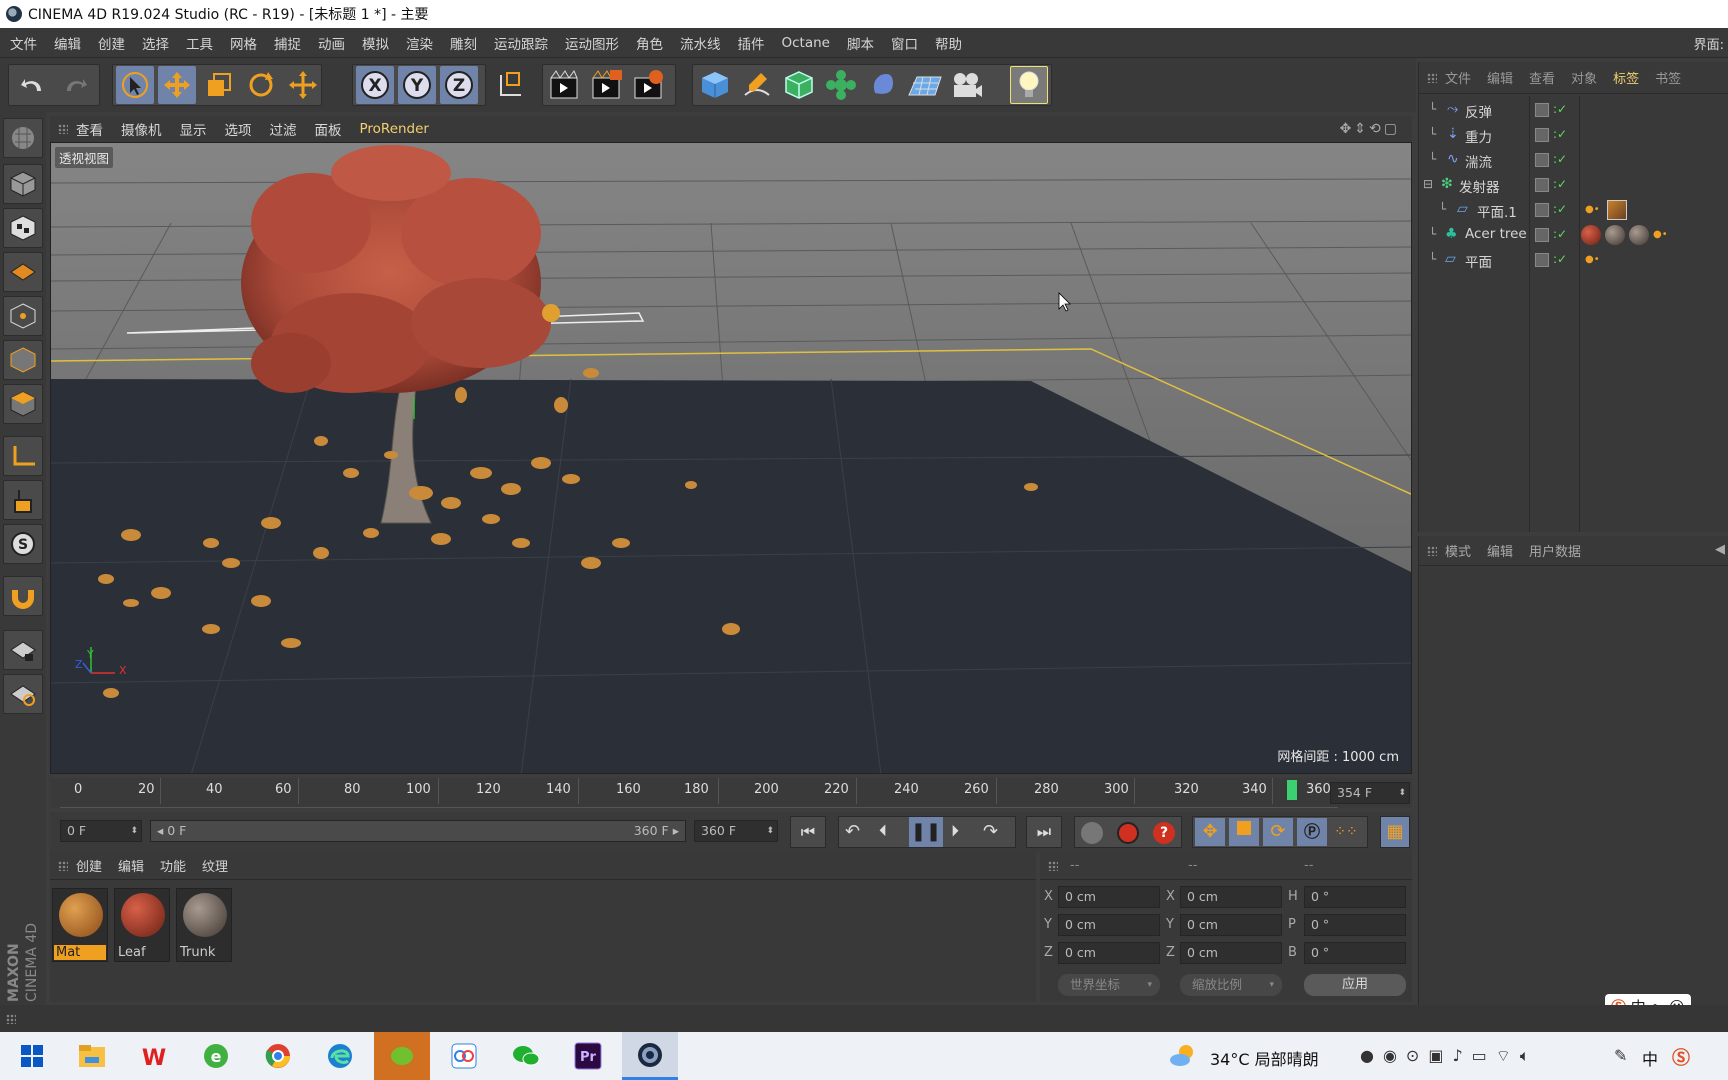 The height and width of the screenshot is (1080, 1728). What do you see at coordinates (463, 43) in the screenshot?
I see `menu-sculpt: 雕刻` at bounding box center [463, 43].